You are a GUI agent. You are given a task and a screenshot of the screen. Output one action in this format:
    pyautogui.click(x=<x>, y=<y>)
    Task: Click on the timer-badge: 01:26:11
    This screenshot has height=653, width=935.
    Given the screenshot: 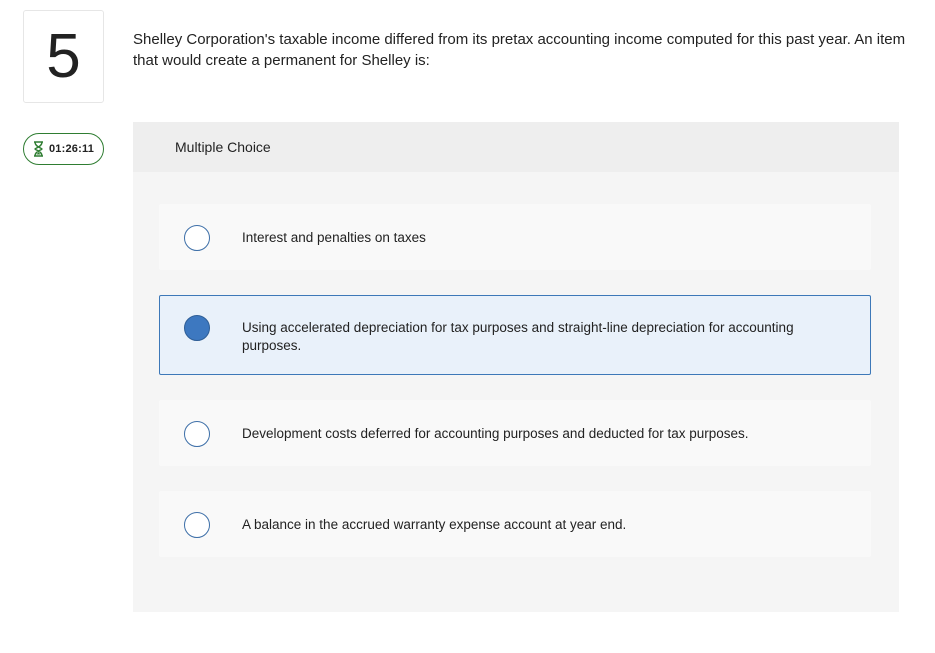 What is the action you would take?
    pyautogui.click(x=63, y=149)
    